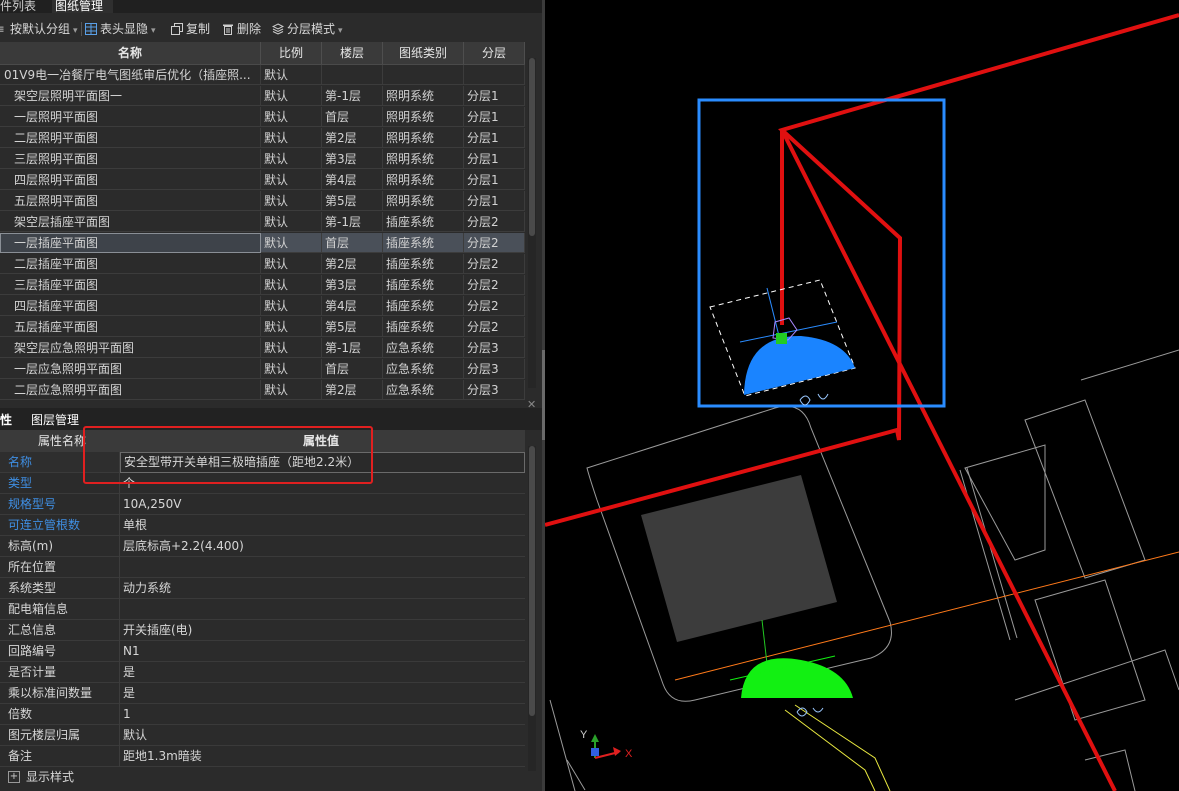 This screenshot has width=1179, height=791. What do you see at coordinates (14, 777) in the screenshot?
I see `expand-icon: +` at bounding box center [14, 777].